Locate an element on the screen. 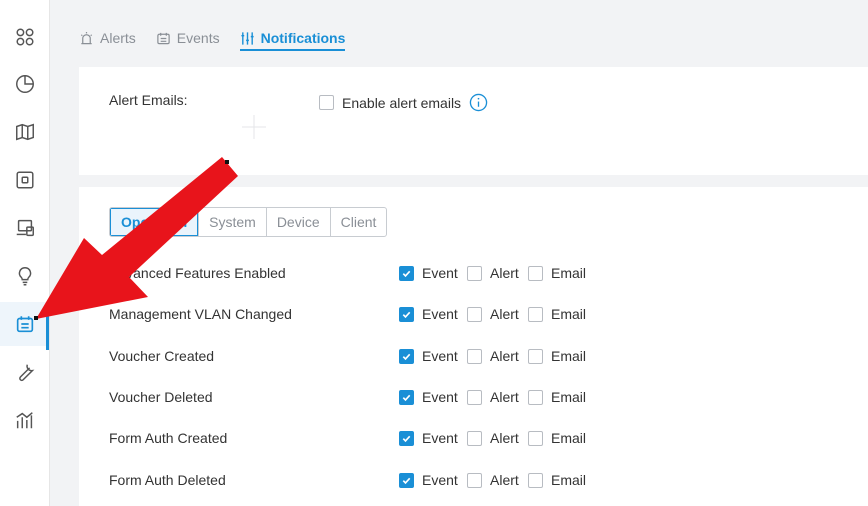 This screenshot has height=506, width=868. enable-alert-emails-label: Enable alert emails is located at coordinates (402, 102).